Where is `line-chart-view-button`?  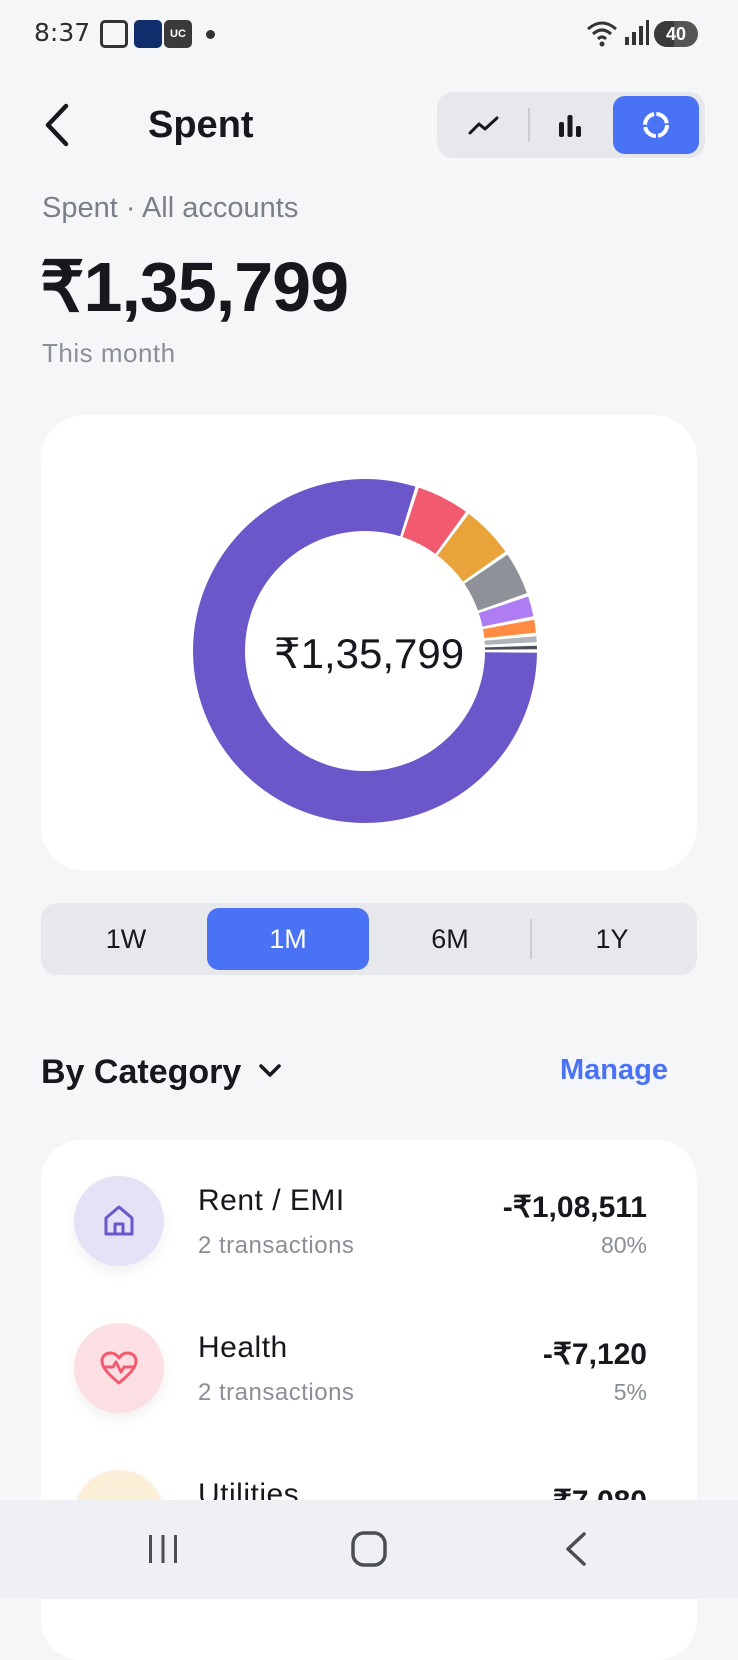
line-chart-view-button is located at coordinates (484, 125).